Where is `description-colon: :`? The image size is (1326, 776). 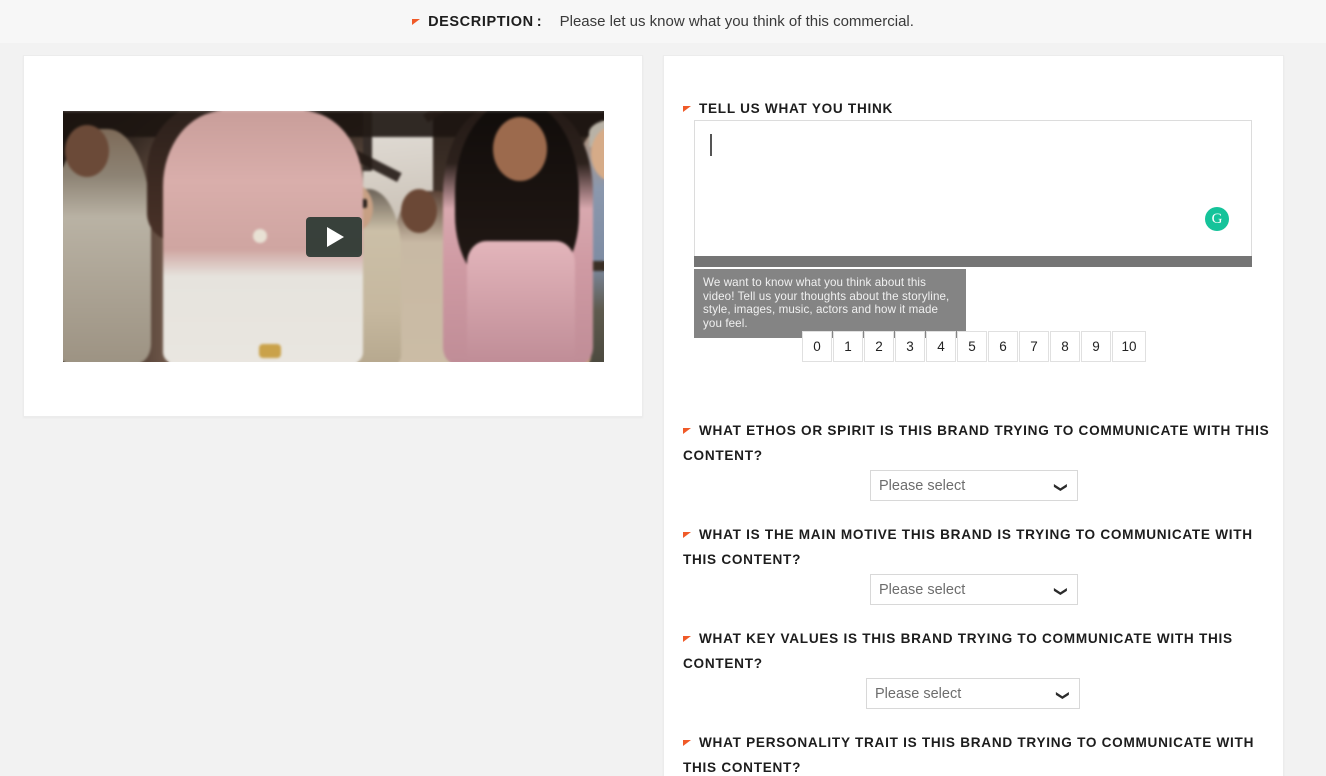 description-colon: : is located at coordinates (539, 22).